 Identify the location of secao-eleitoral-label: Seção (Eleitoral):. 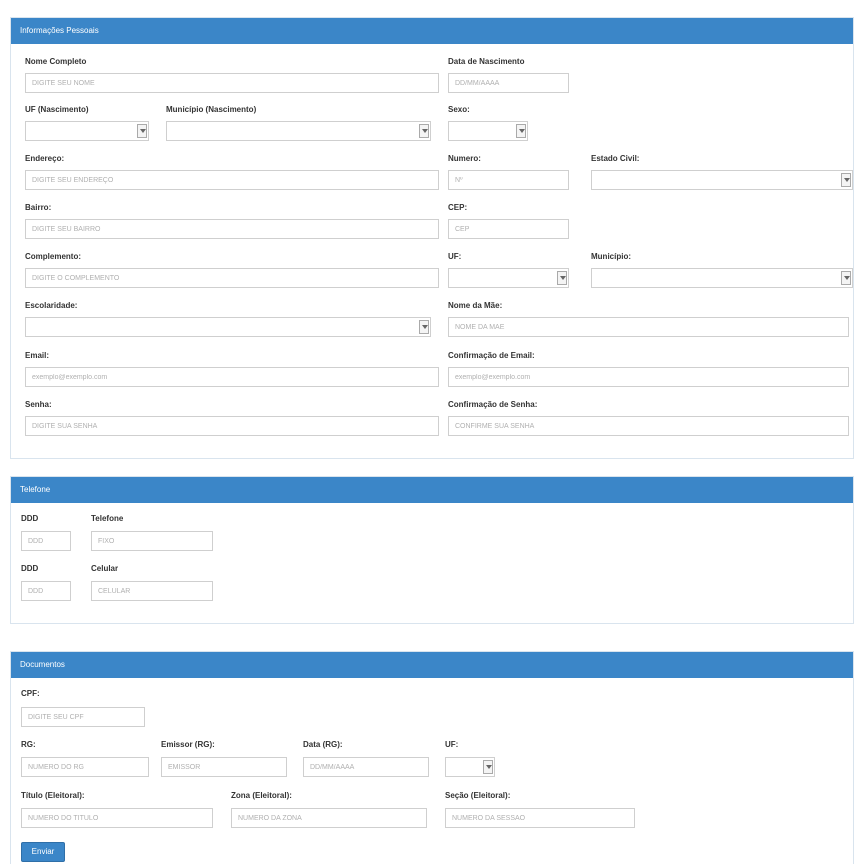
(478, 795).